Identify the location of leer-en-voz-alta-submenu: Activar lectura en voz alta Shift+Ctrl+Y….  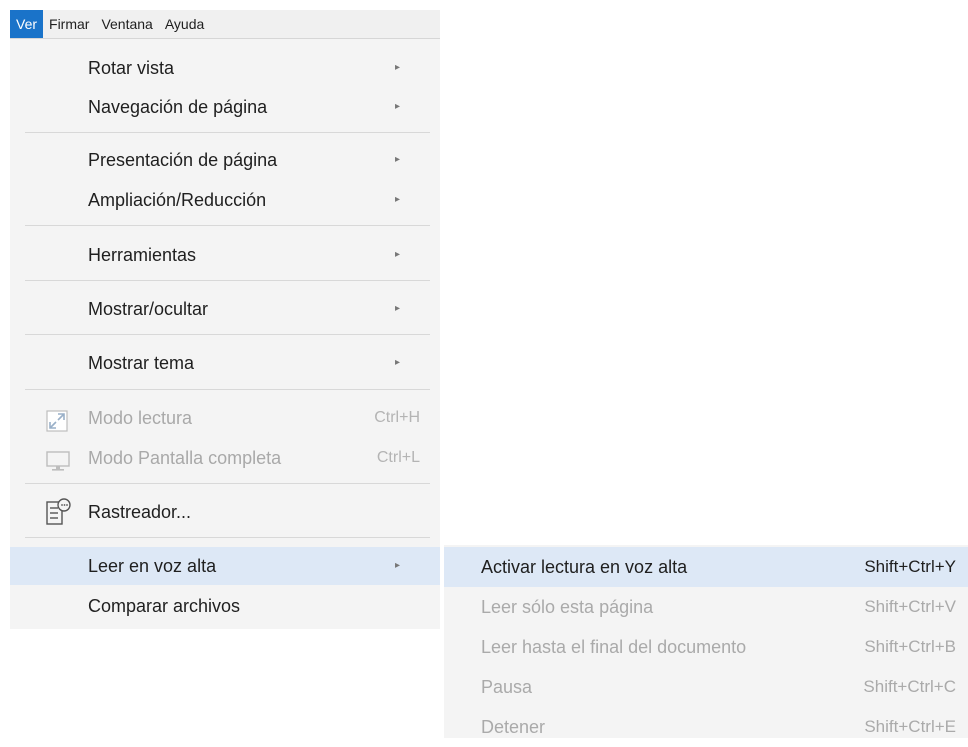
(706, 641).